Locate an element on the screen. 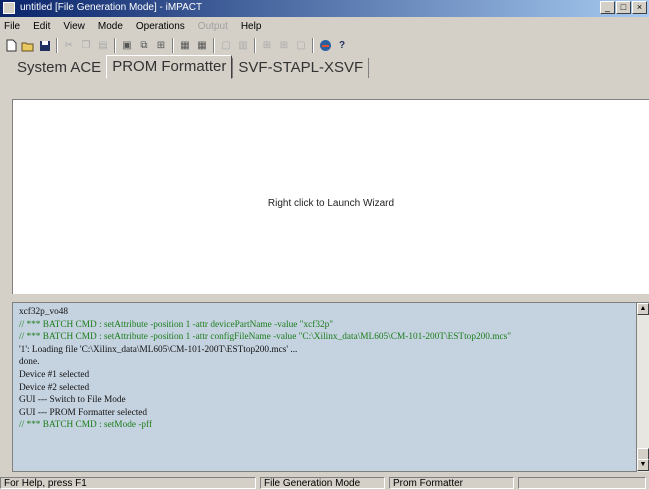  console-line: GUI --- Switch to File Mode is located at coordinates (72, 400).